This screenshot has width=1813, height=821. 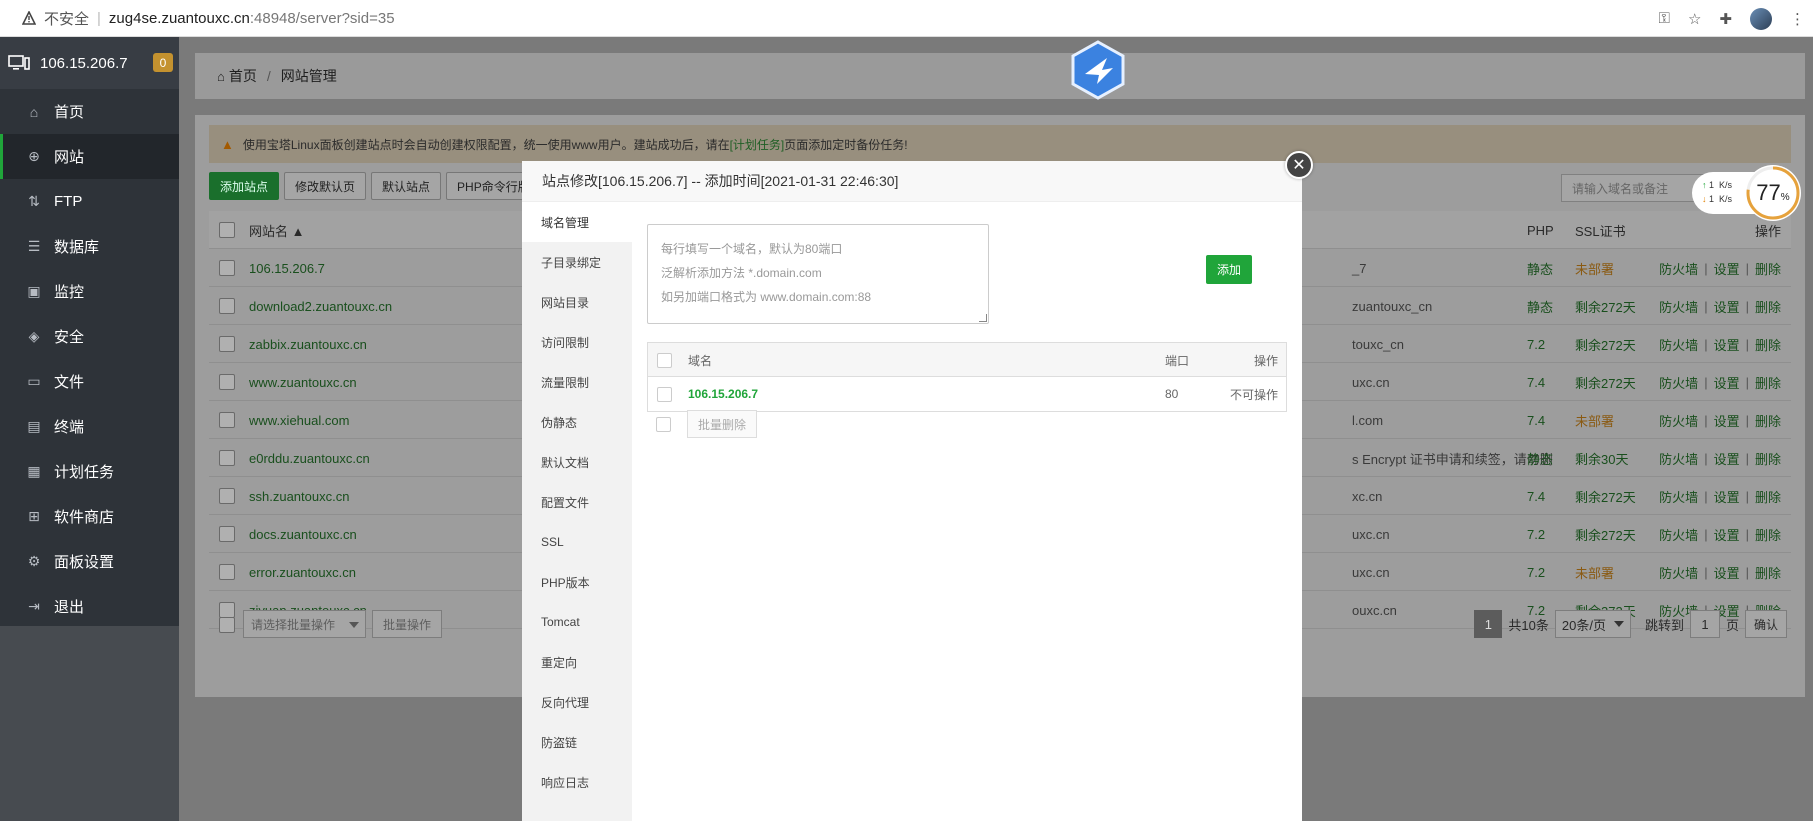 I want to click on ssl-status: 剩余30天, so click(x=1601, y=458).